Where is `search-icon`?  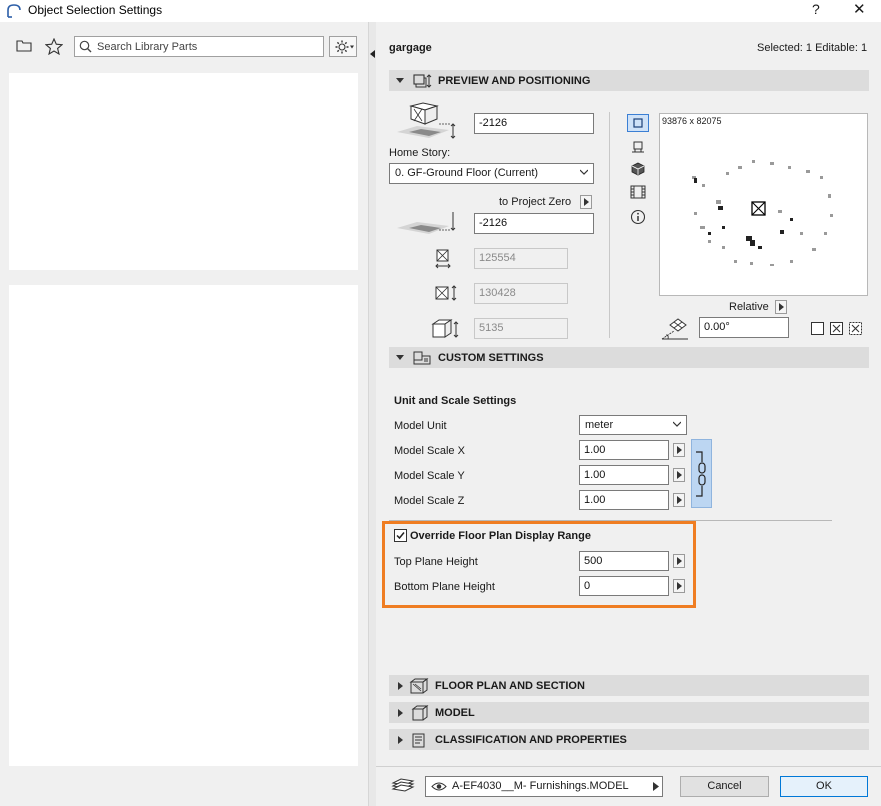 search-icon is located at coordinates (85, 46).